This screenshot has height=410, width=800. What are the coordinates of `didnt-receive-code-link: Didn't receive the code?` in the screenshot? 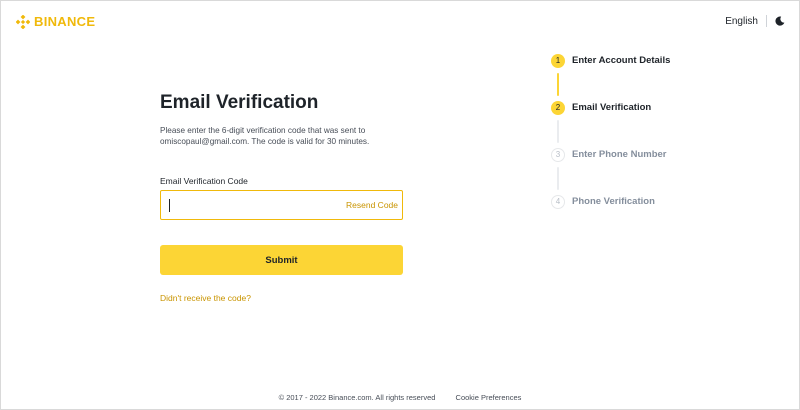 It's located at (205, 298).